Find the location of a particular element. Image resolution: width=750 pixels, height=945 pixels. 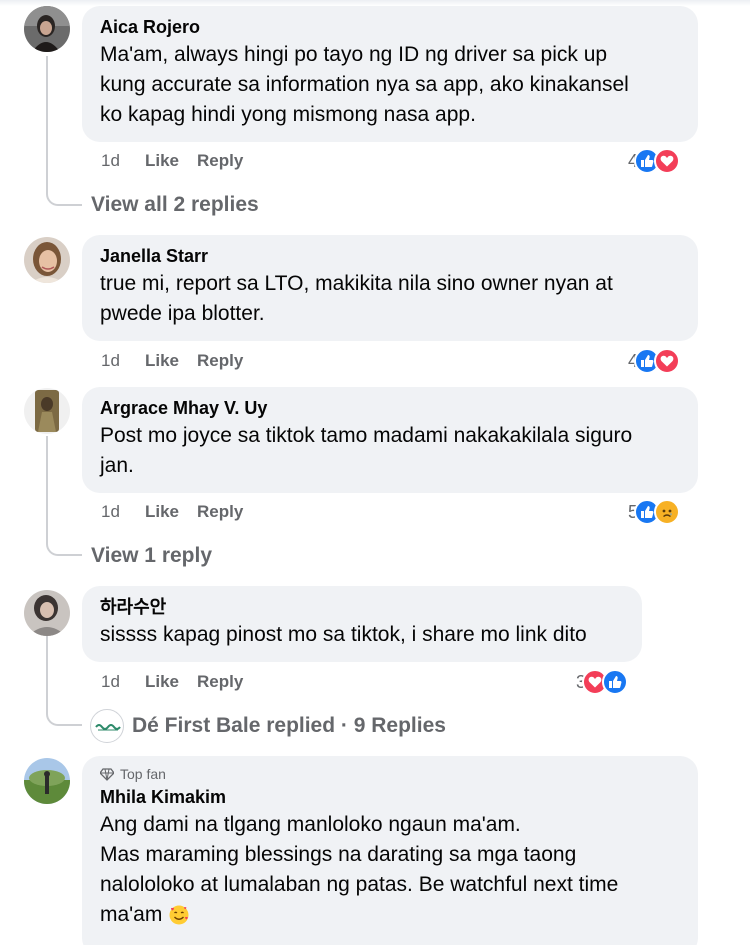

comment-author: Janella Starr is located at coordinates (390, 256).